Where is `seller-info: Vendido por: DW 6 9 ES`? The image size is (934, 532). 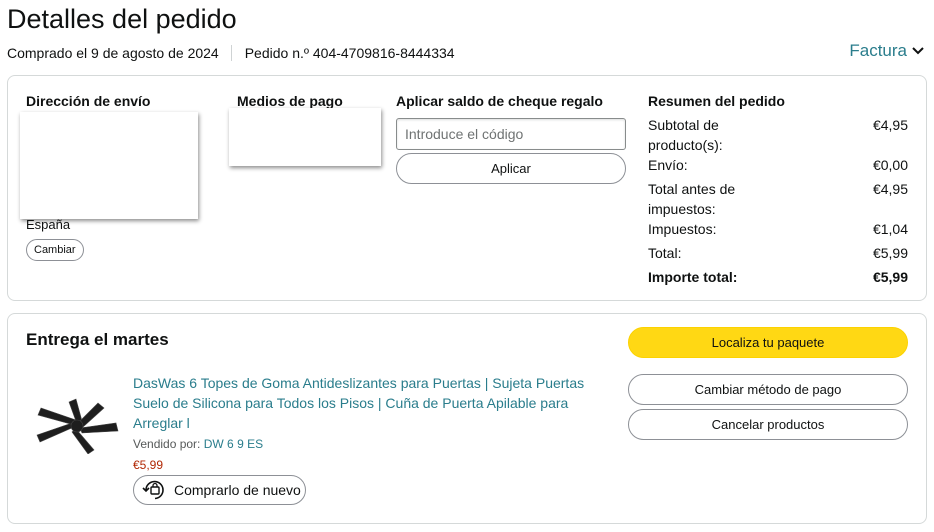 seller-info: Vendido por: DW 6 9 ES is located at coordinates (198, 444).